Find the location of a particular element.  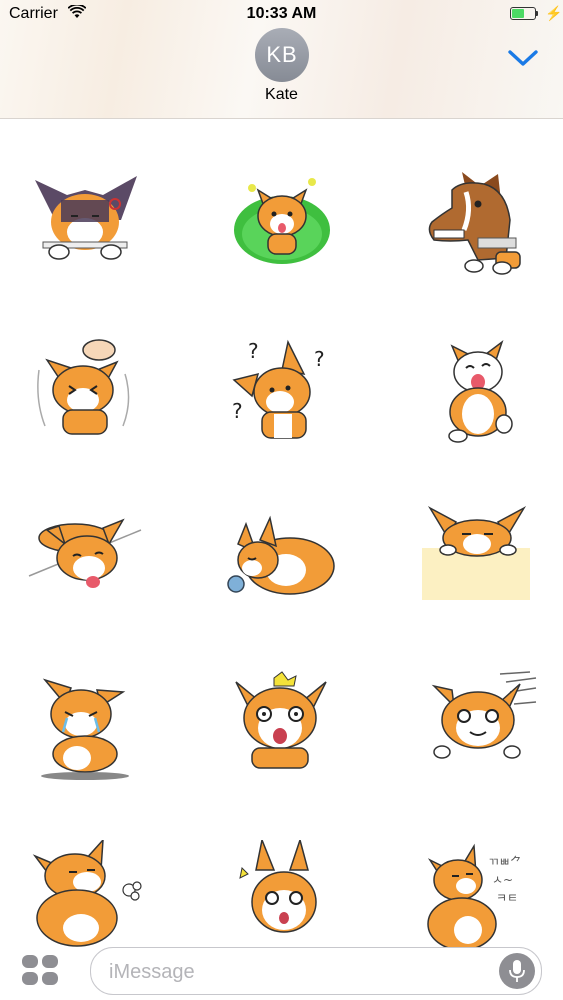

battery-icon is located at coordinates (523, 13).